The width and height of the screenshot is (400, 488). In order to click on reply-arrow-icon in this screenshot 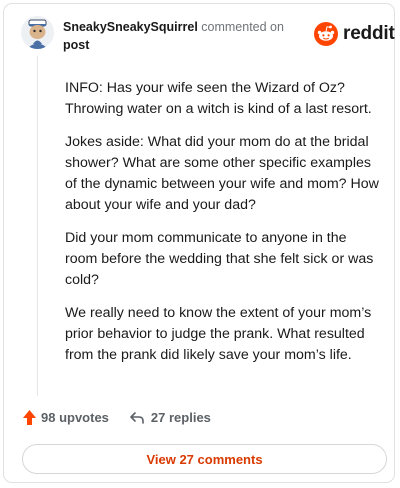, I will do `click(137, 417)`.